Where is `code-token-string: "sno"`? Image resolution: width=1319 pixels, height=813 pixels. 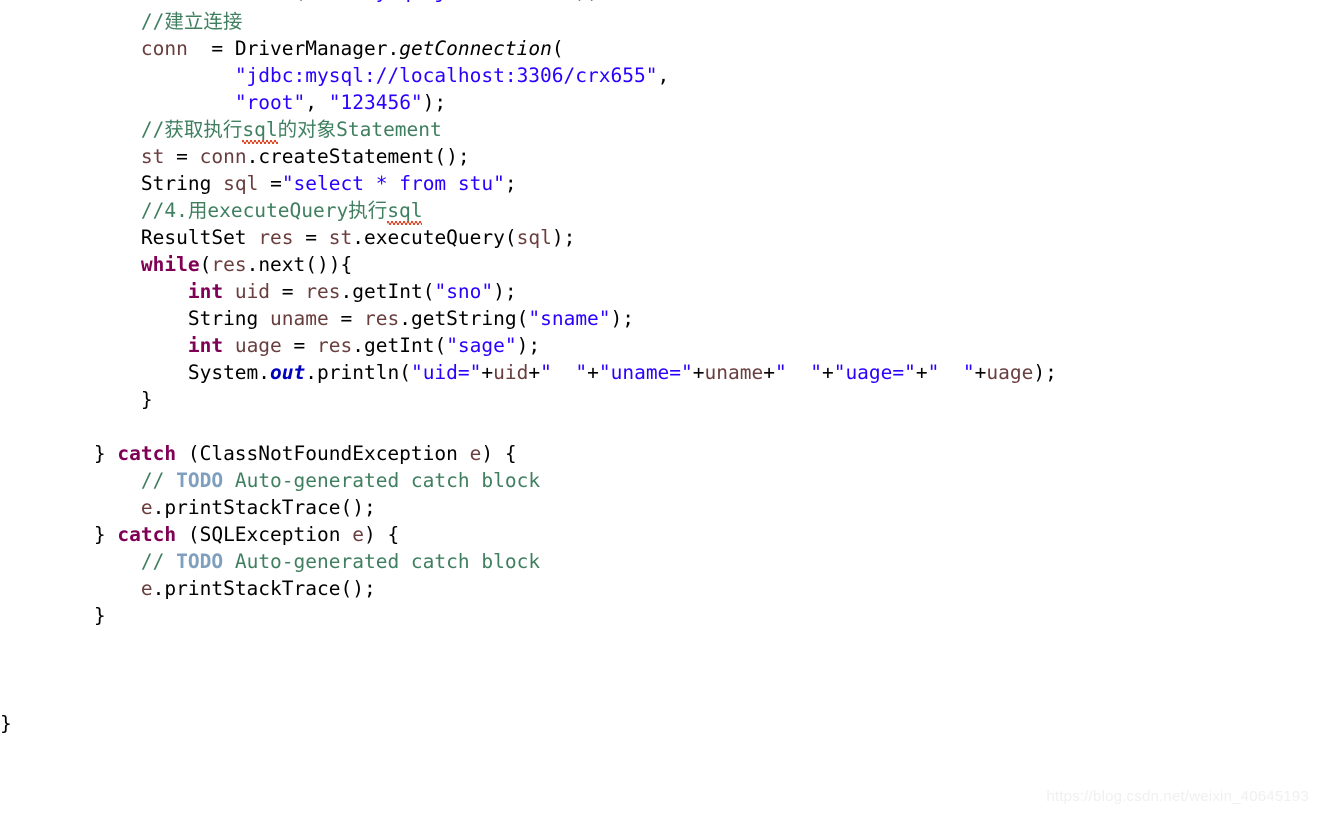
code-token-string: "sno" is located at coordinates (464, 291).